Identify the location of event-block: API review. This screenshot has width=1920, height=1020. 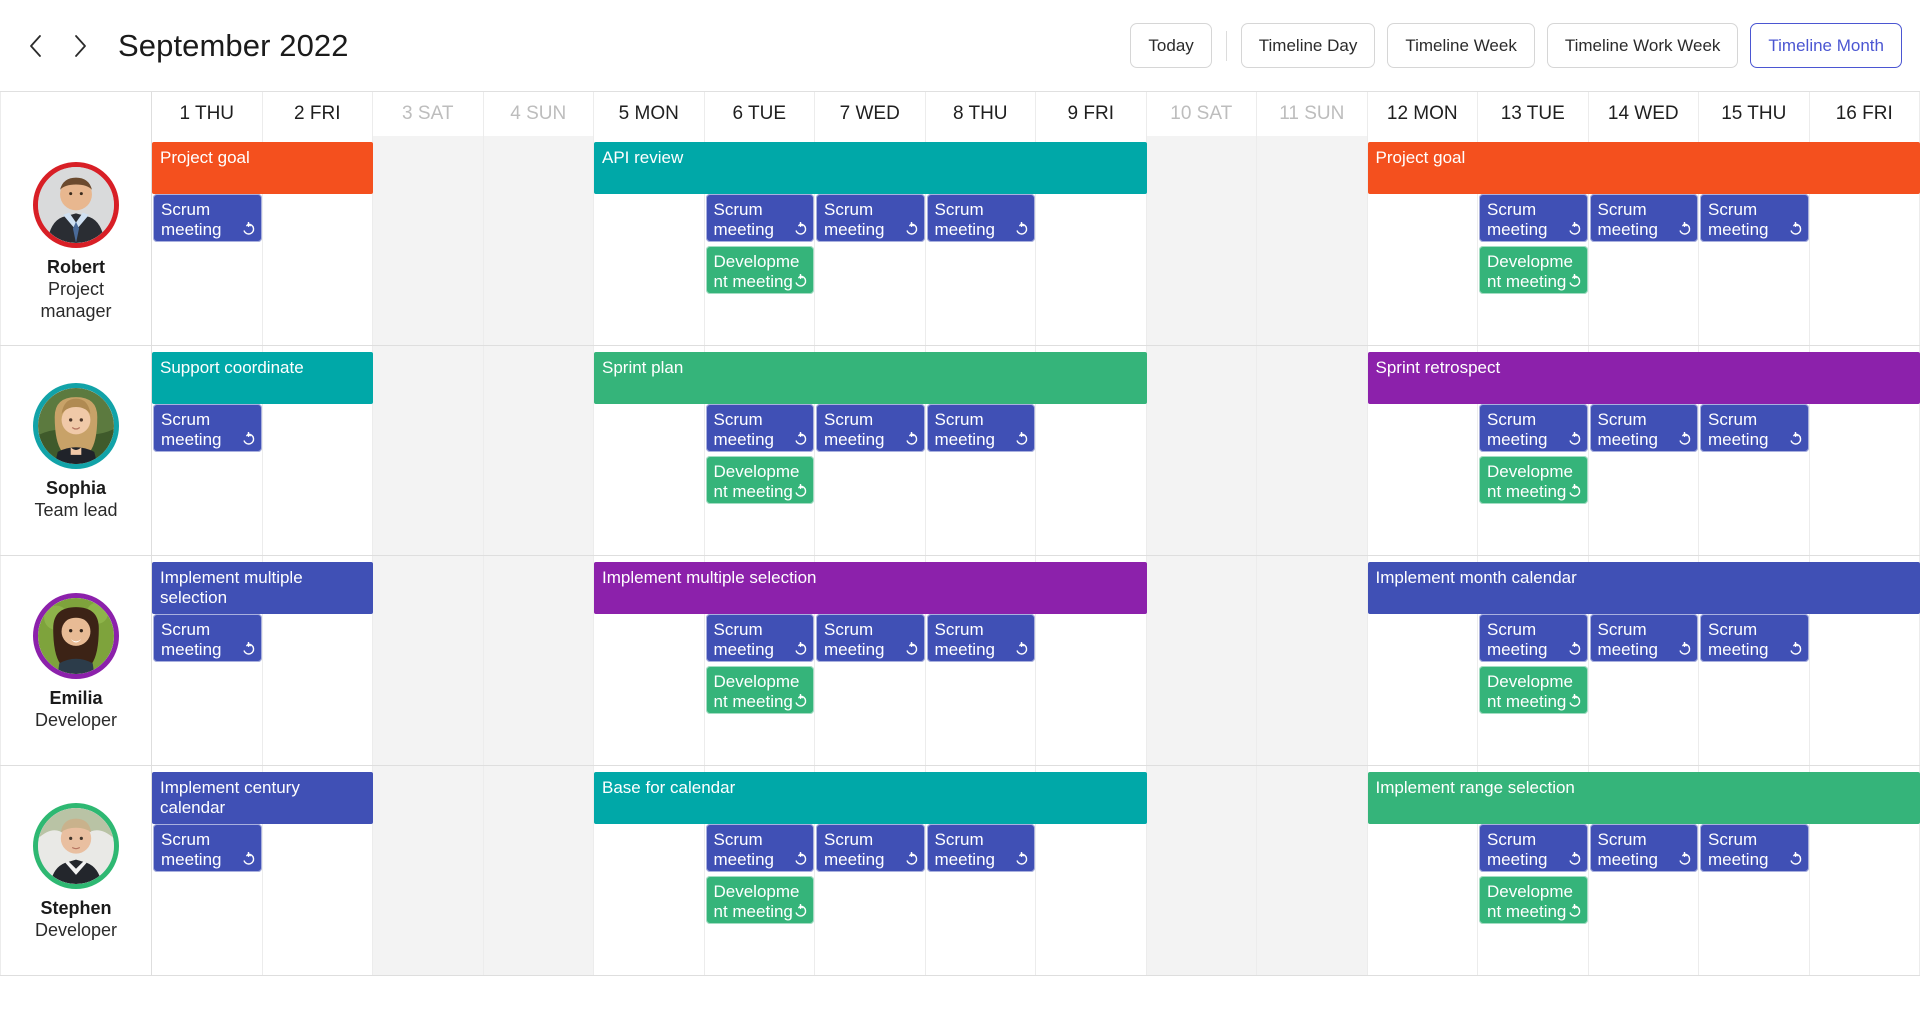
(870, 168).